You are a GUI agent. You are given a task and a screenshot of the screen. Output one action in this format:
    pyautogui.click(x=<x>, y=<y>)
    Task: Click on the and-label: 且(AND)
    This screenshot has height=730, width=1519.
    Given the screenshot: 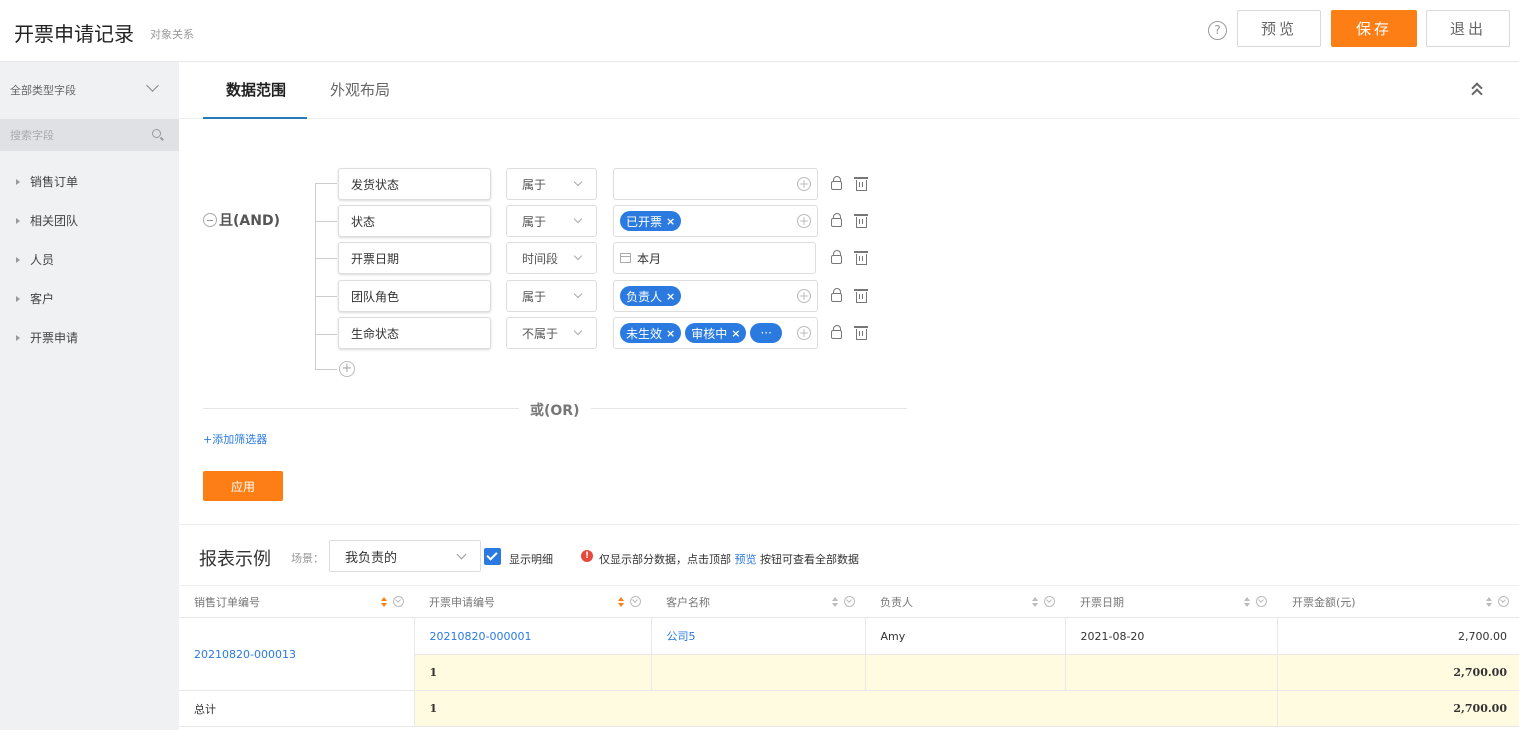 What is the action you would take?
    pyautogui.click(x=249, y=221)
    